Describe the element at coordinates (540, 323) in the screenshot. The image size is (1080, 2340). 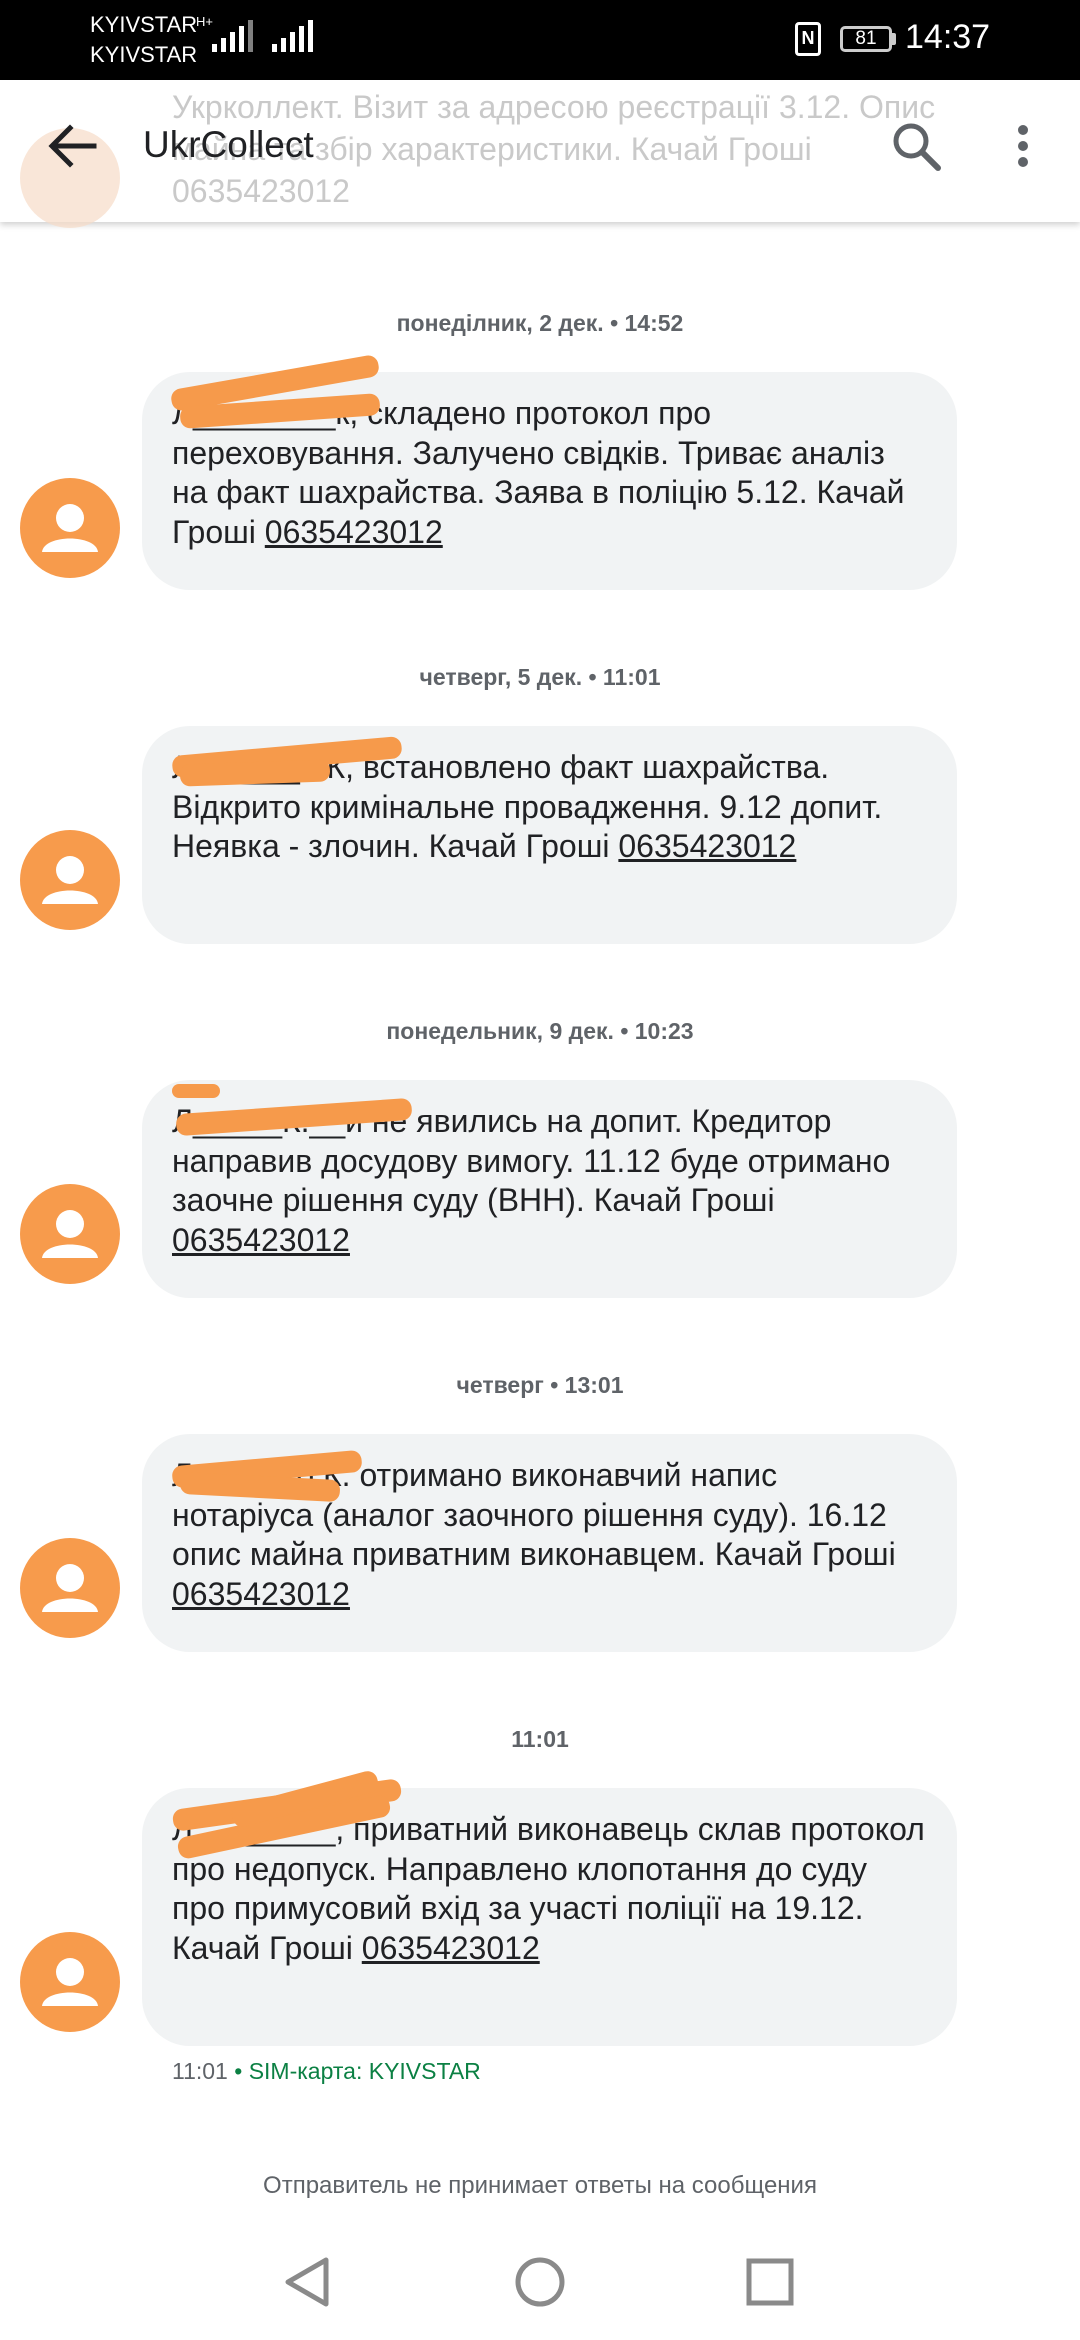
I see `message-timestamp: понеділник, 2 дек. • 14:52` at that location.